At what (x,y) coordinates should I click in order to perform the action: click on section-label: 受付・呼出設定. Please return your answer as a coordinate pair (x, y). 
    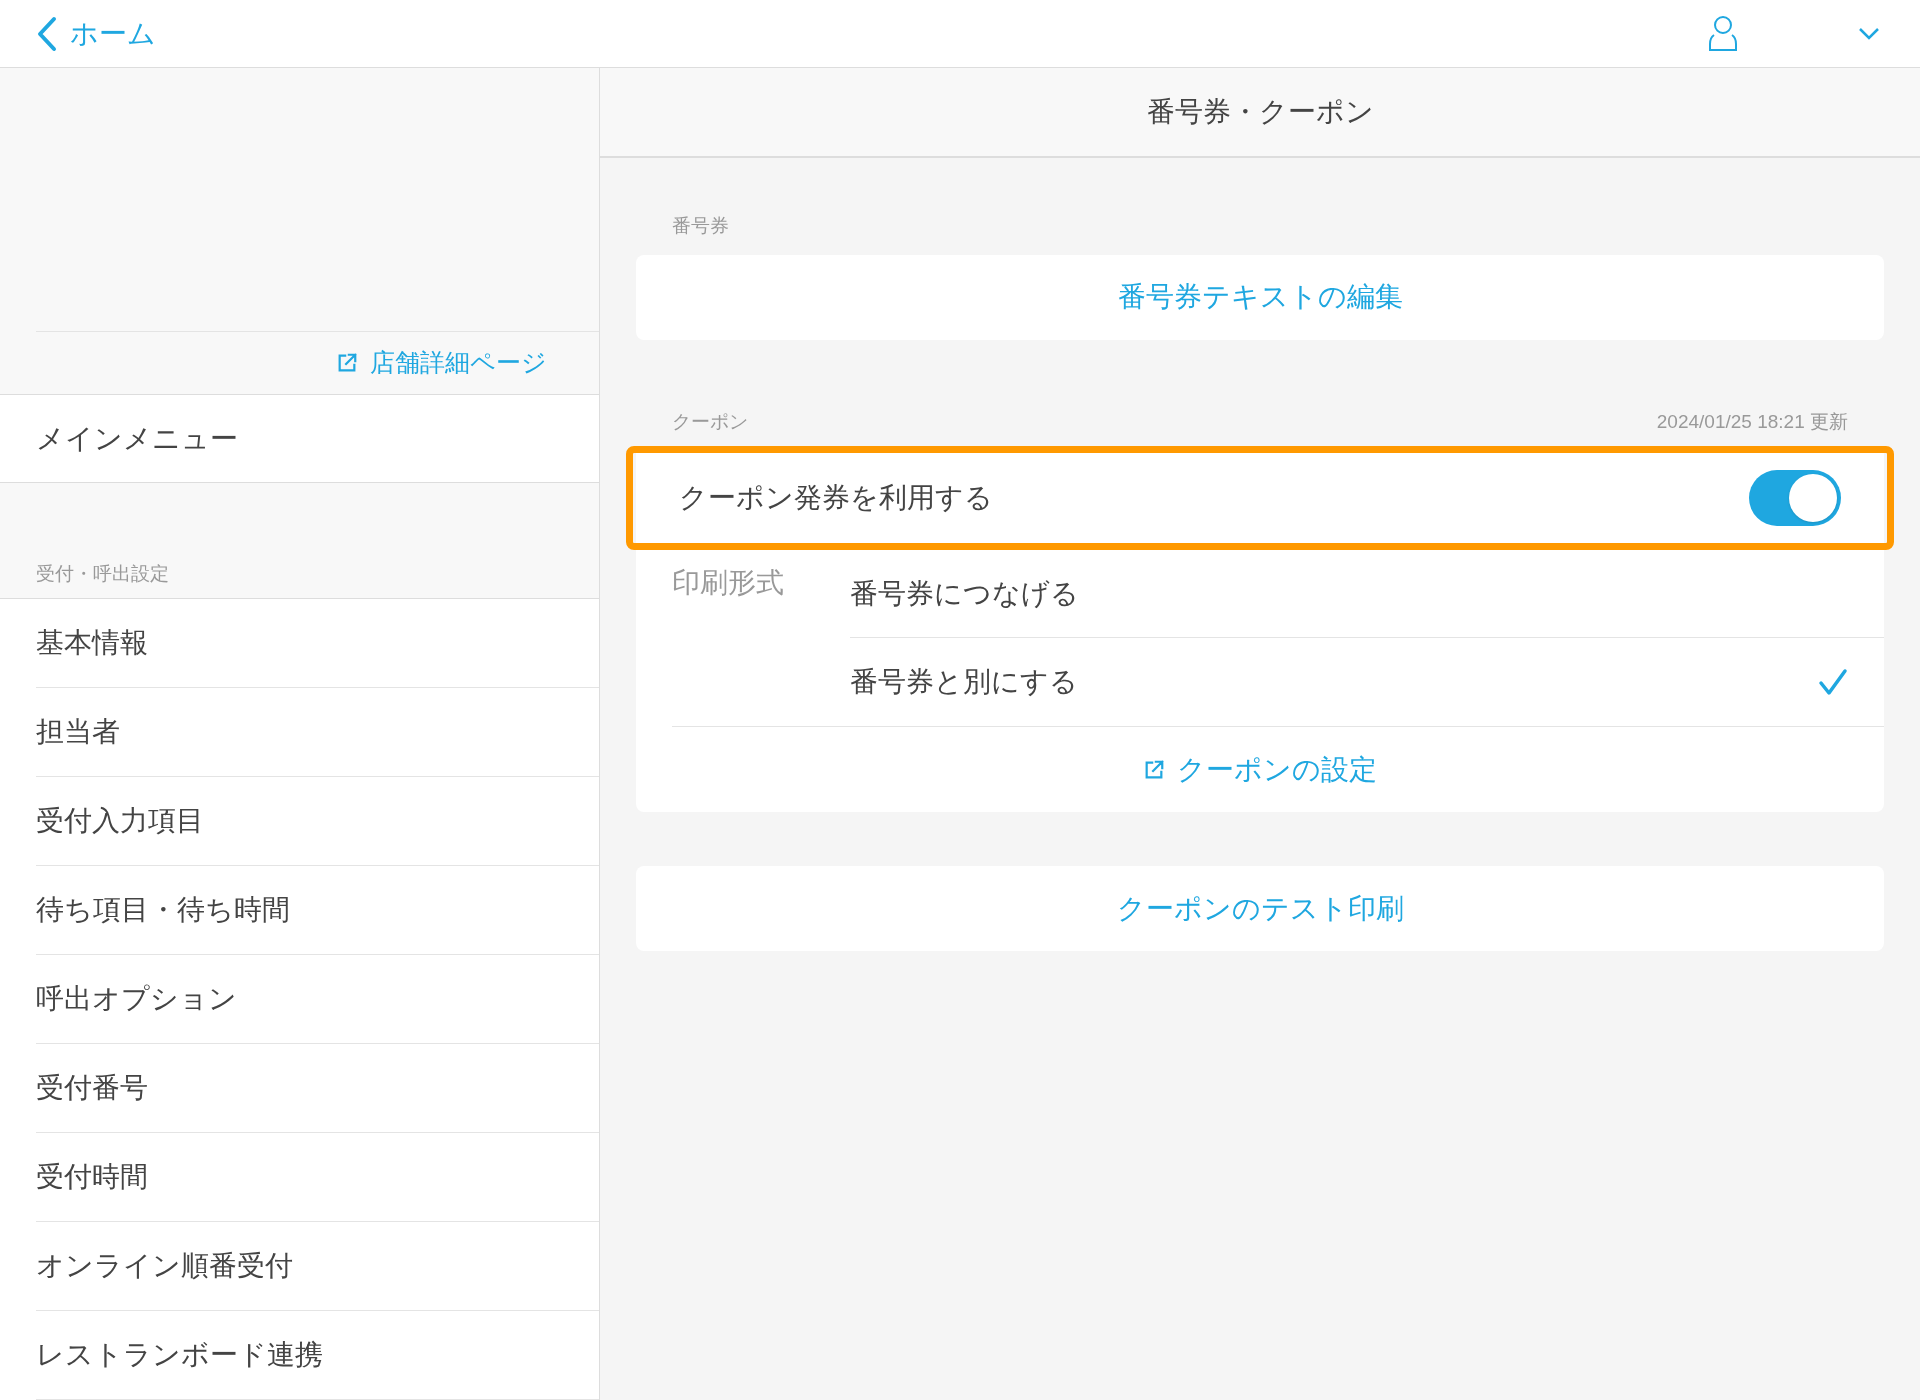
    Looking at the image, I should click on (102, 573).